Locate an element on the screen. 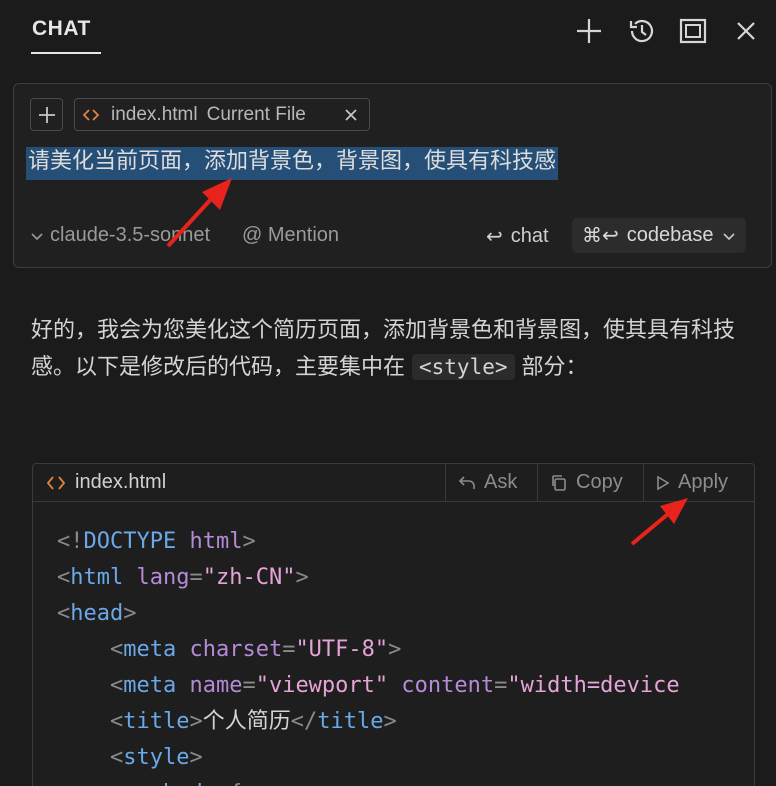 The width and height of the screenshot is (776, 786). tab-active-indicator is located at coordinates (66, 53).